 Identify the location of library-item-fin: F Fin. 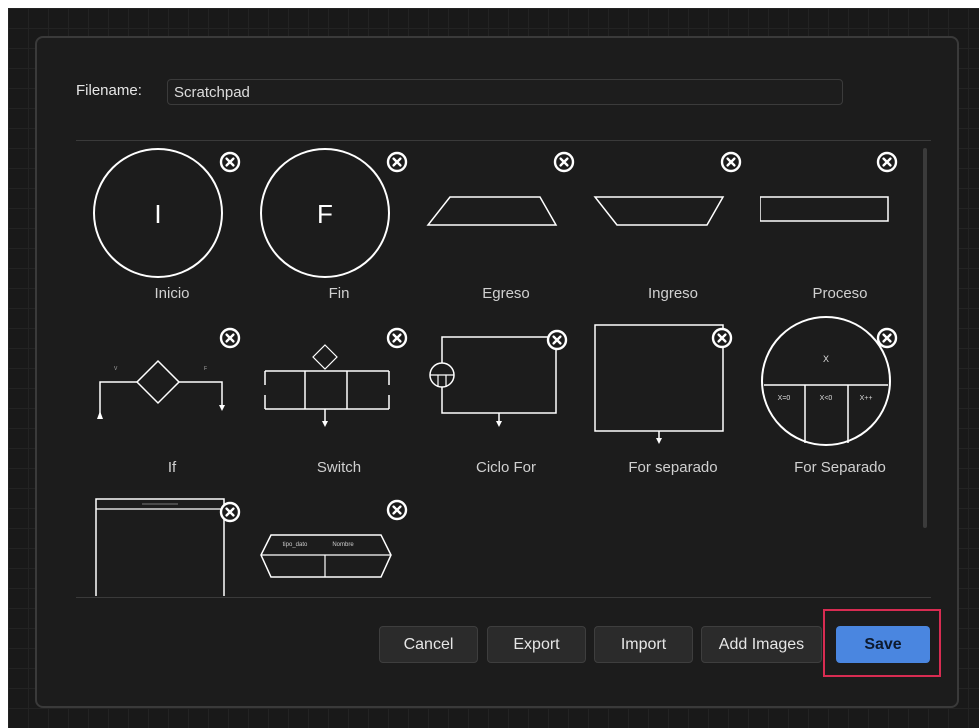
(339, 228).